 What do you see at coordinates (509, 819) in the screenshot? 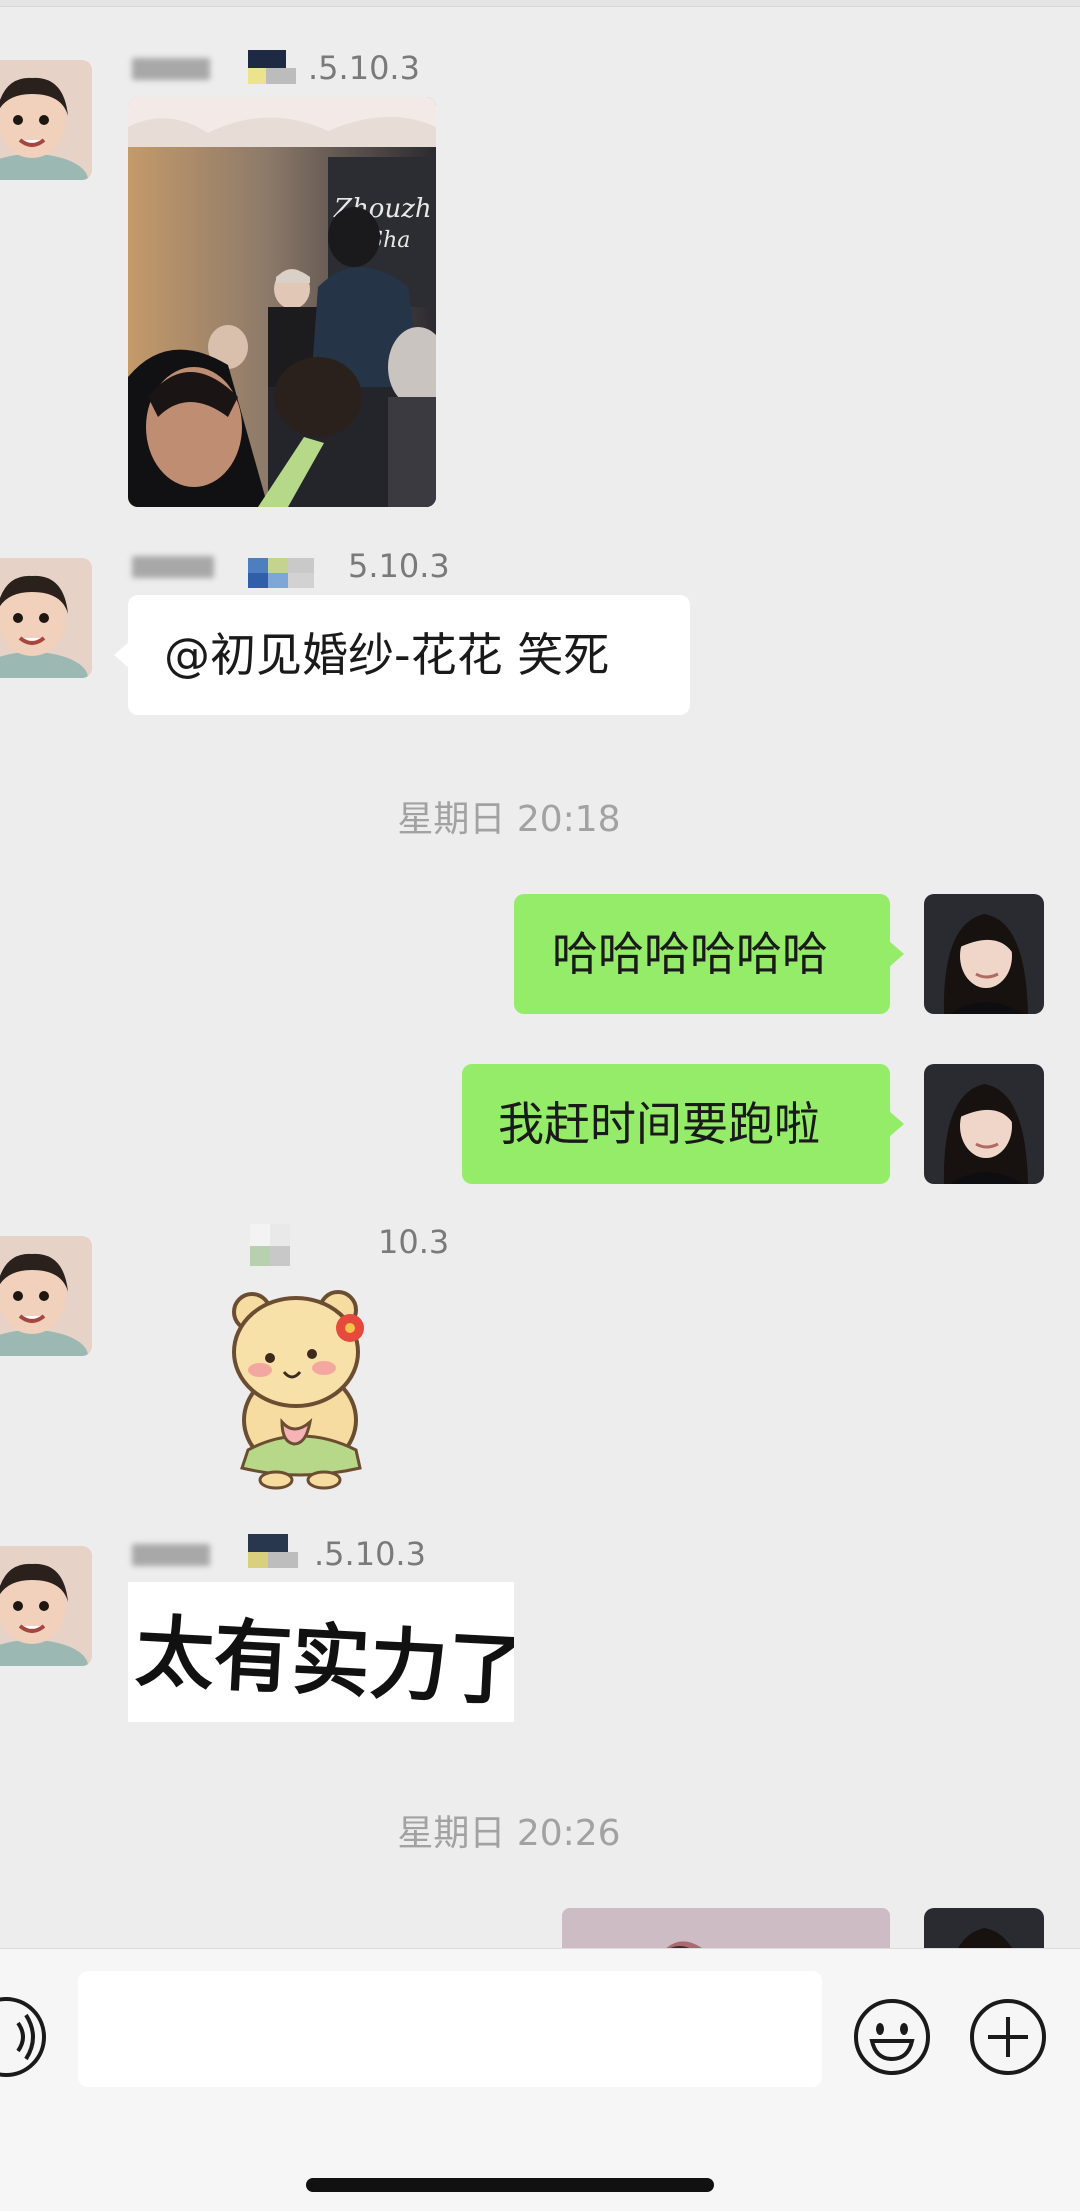
I see `message-timestamp: 星期日 20:18` at bounding box center [509, 819].